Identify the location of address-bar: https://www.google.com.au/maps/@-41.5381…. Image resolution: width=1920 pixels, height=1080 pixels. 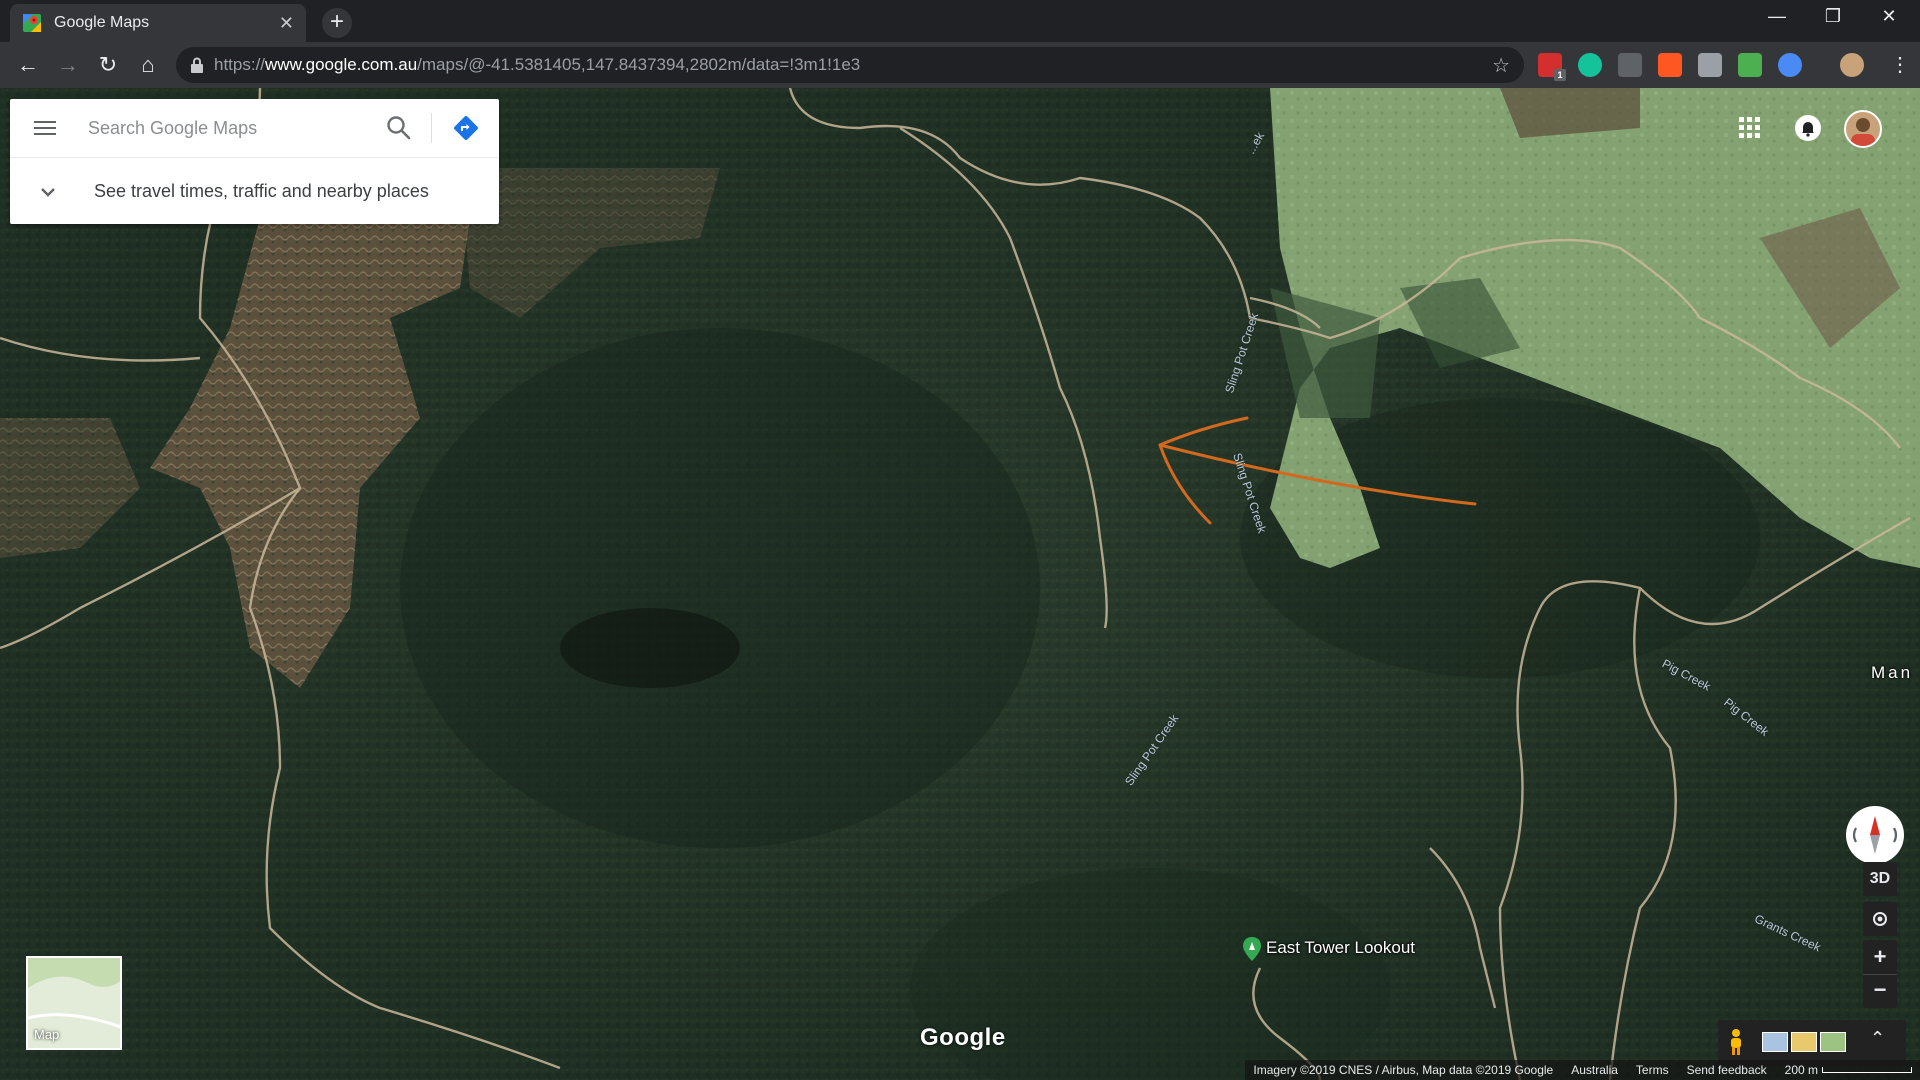
(850, 65).